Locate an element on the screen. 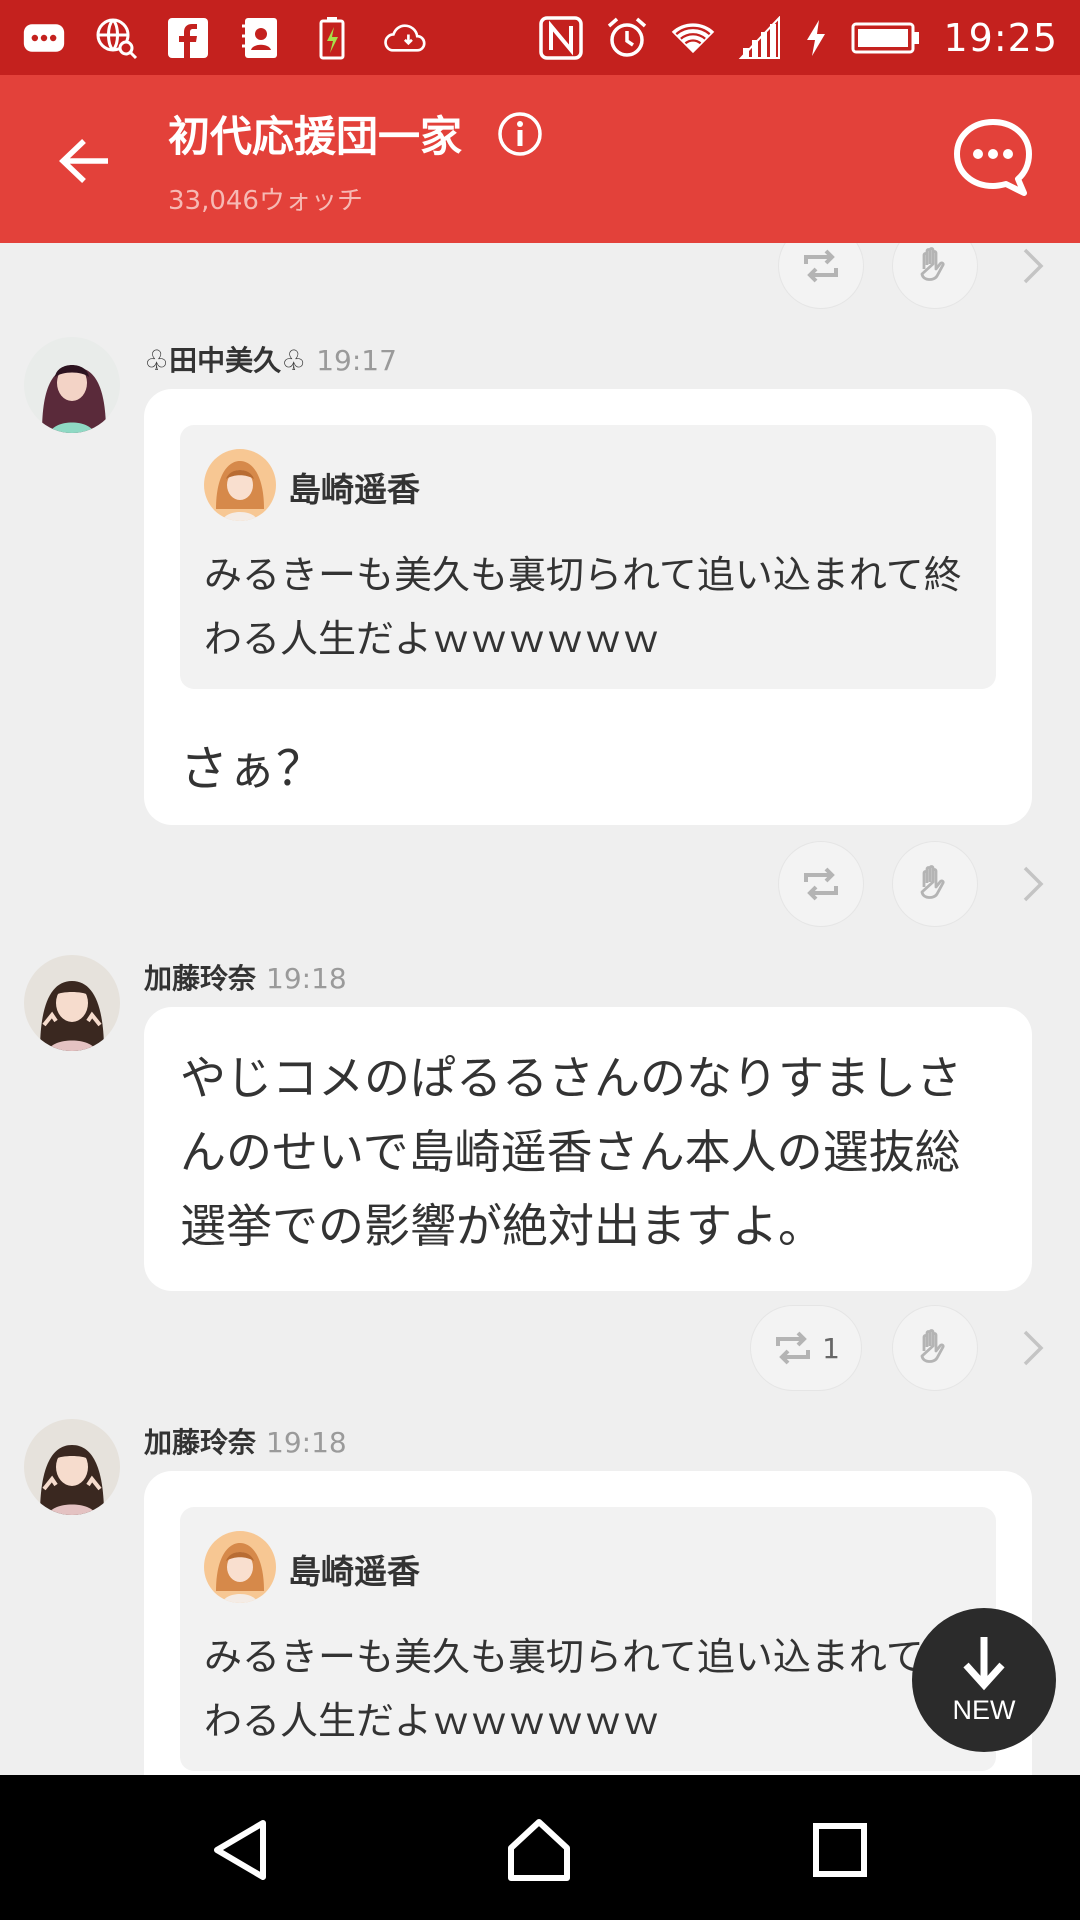 The width and height of the screenshot is (1080, 1920). home-icon is located at coordinates (539, 1850).